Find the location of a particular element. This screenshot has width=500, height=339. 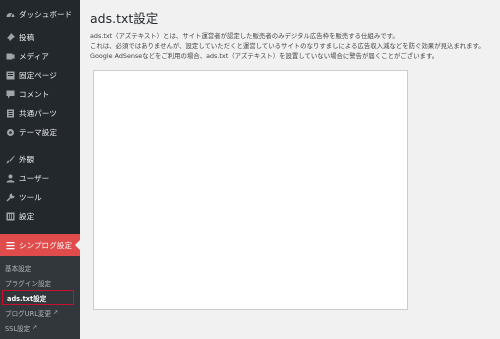

submenu-adstxt-settings: ads.txt設定 is located at coordinates (38, 297).